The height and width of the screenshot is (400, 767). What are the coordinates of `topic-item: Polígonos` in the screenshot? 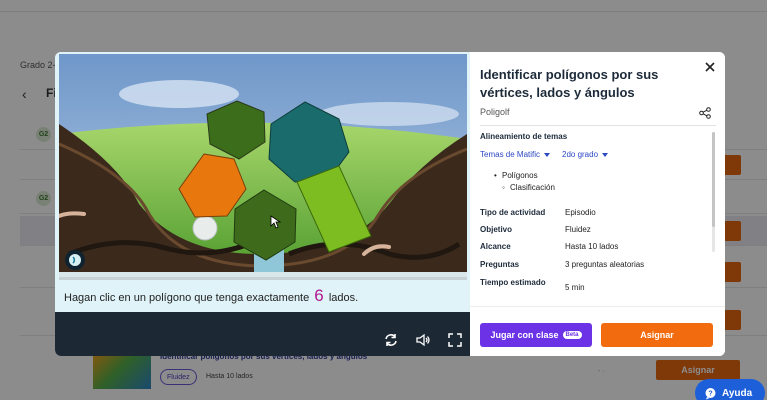 It's located at (524, 176).